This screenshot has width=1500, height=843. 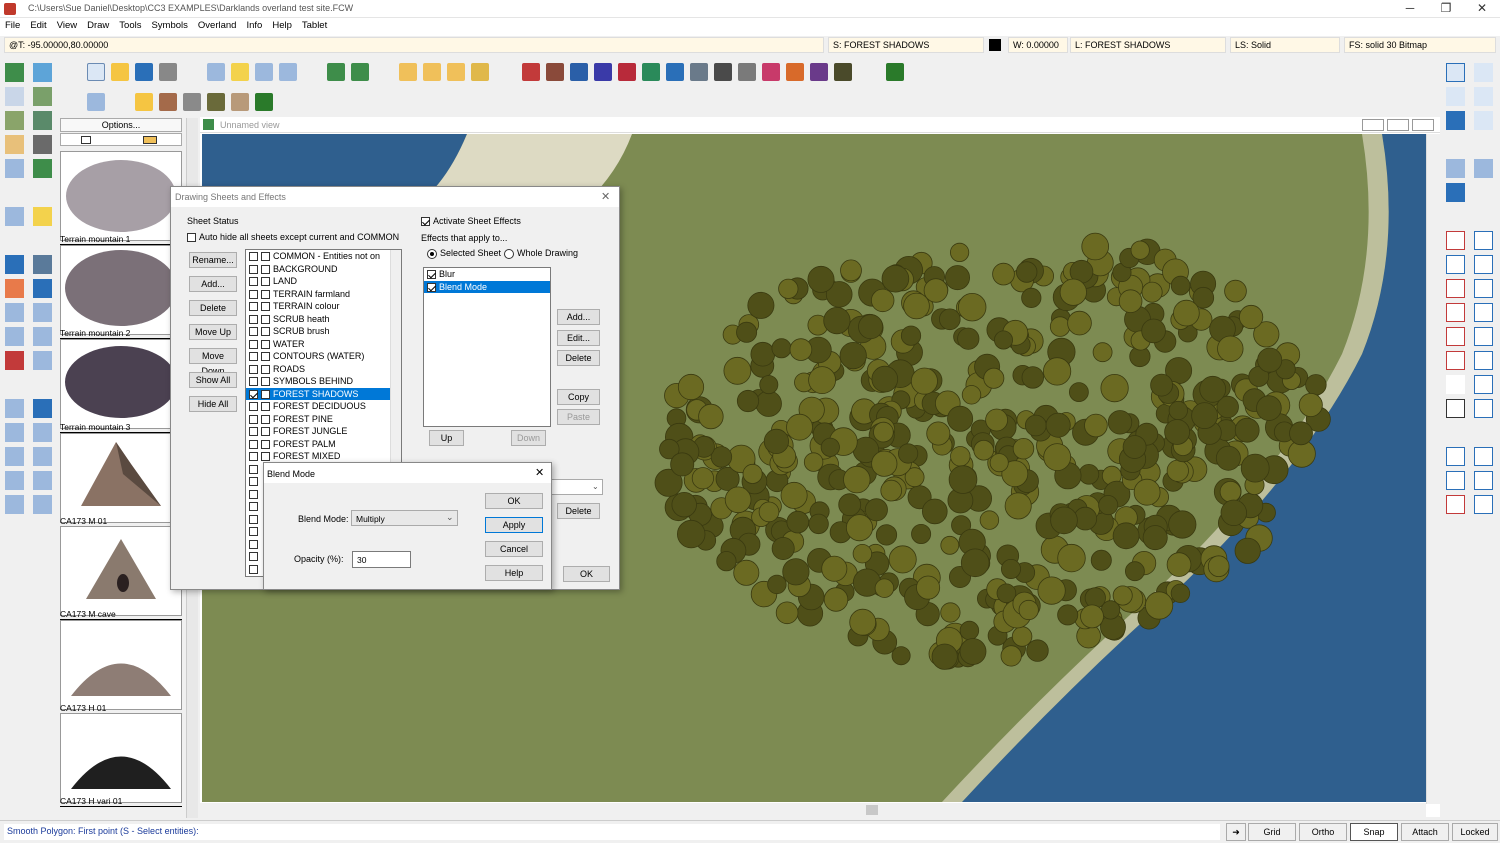 I want to click on break-icon, so click(x=14, y=456).